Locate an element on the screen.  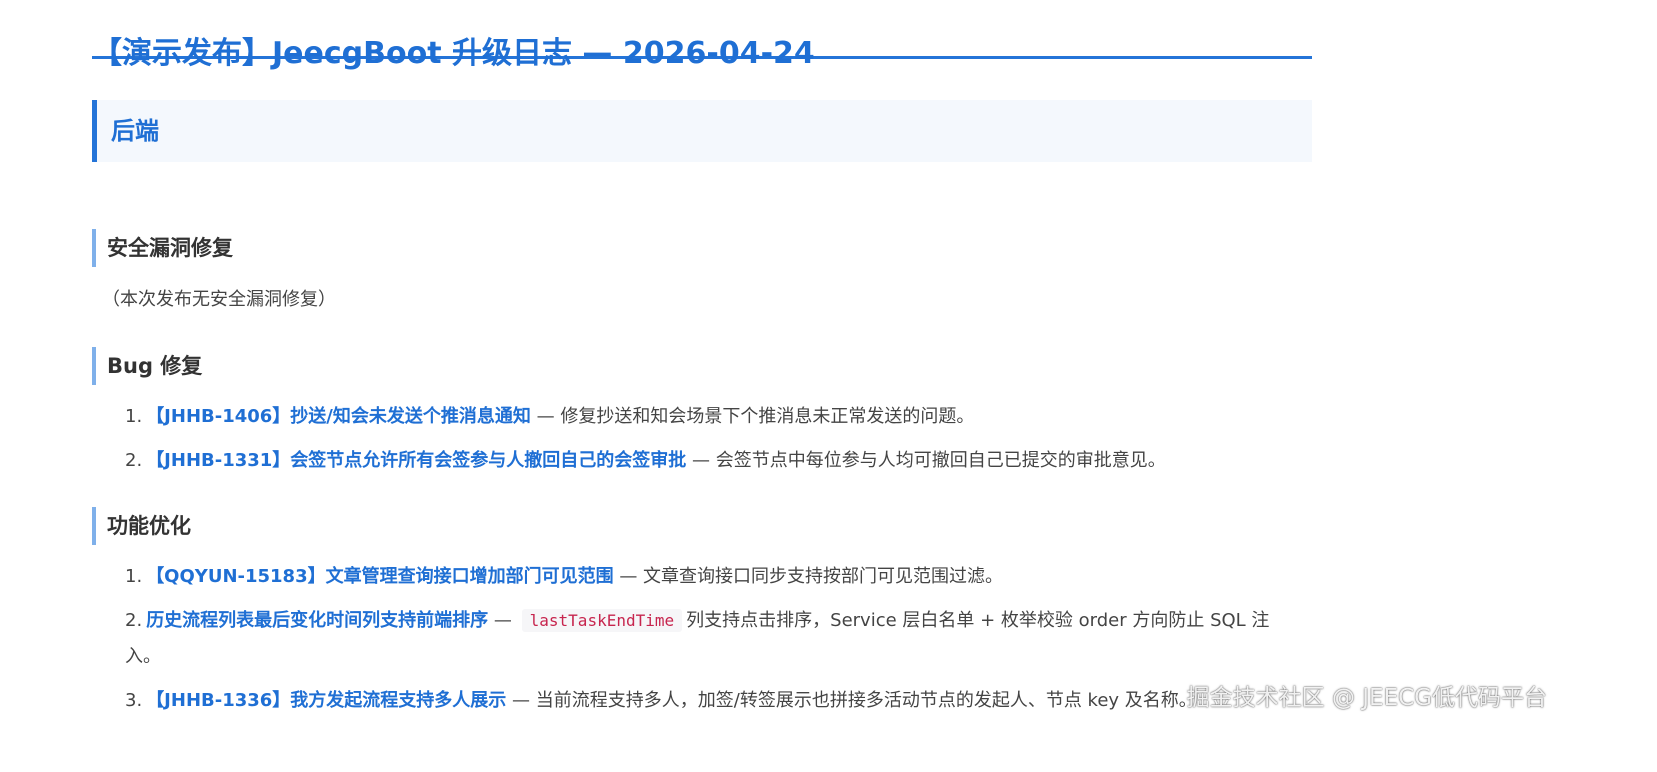
item-title: 【JHHB-1331】会签节点允许所有会签参与人撤回自己的会签审批 is located at coordinates (416, 460).